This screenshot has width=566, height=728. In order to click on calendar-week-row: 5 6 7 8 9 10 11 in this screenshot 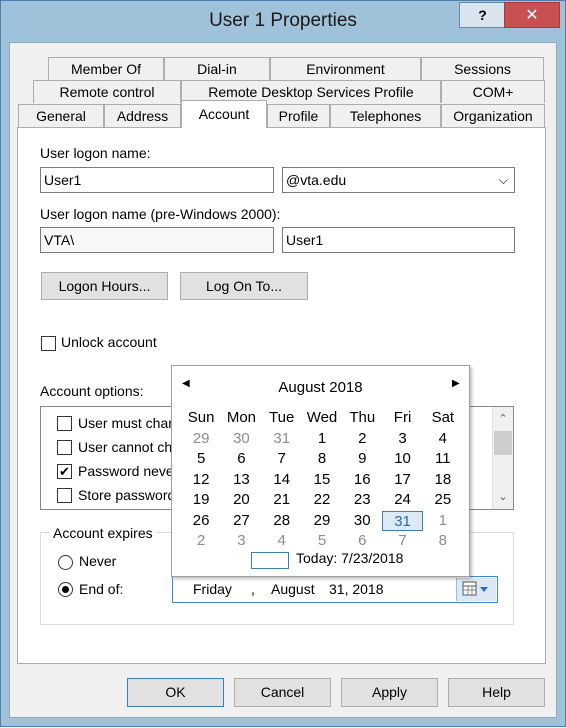, I will do `click(322, 459)`.